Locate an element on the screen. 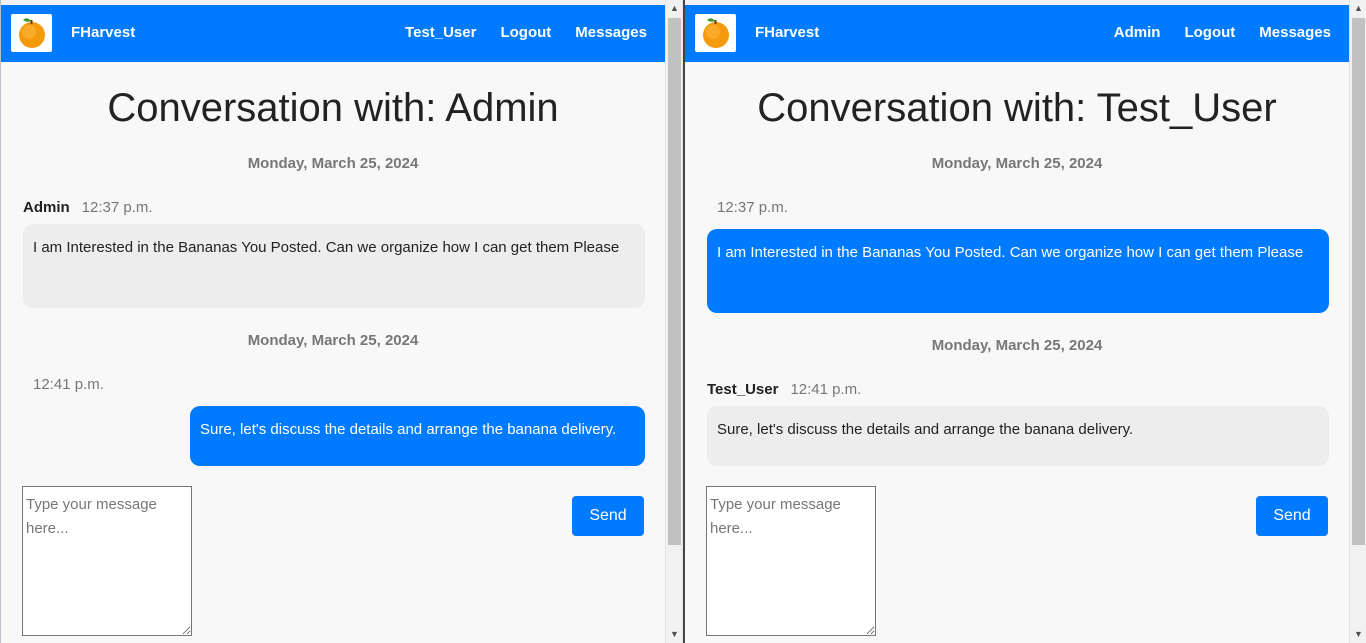 This screenshot has height=643, width=1366. message-meta: Admin 12:37 p.m. is located at coordinates (88, 207).